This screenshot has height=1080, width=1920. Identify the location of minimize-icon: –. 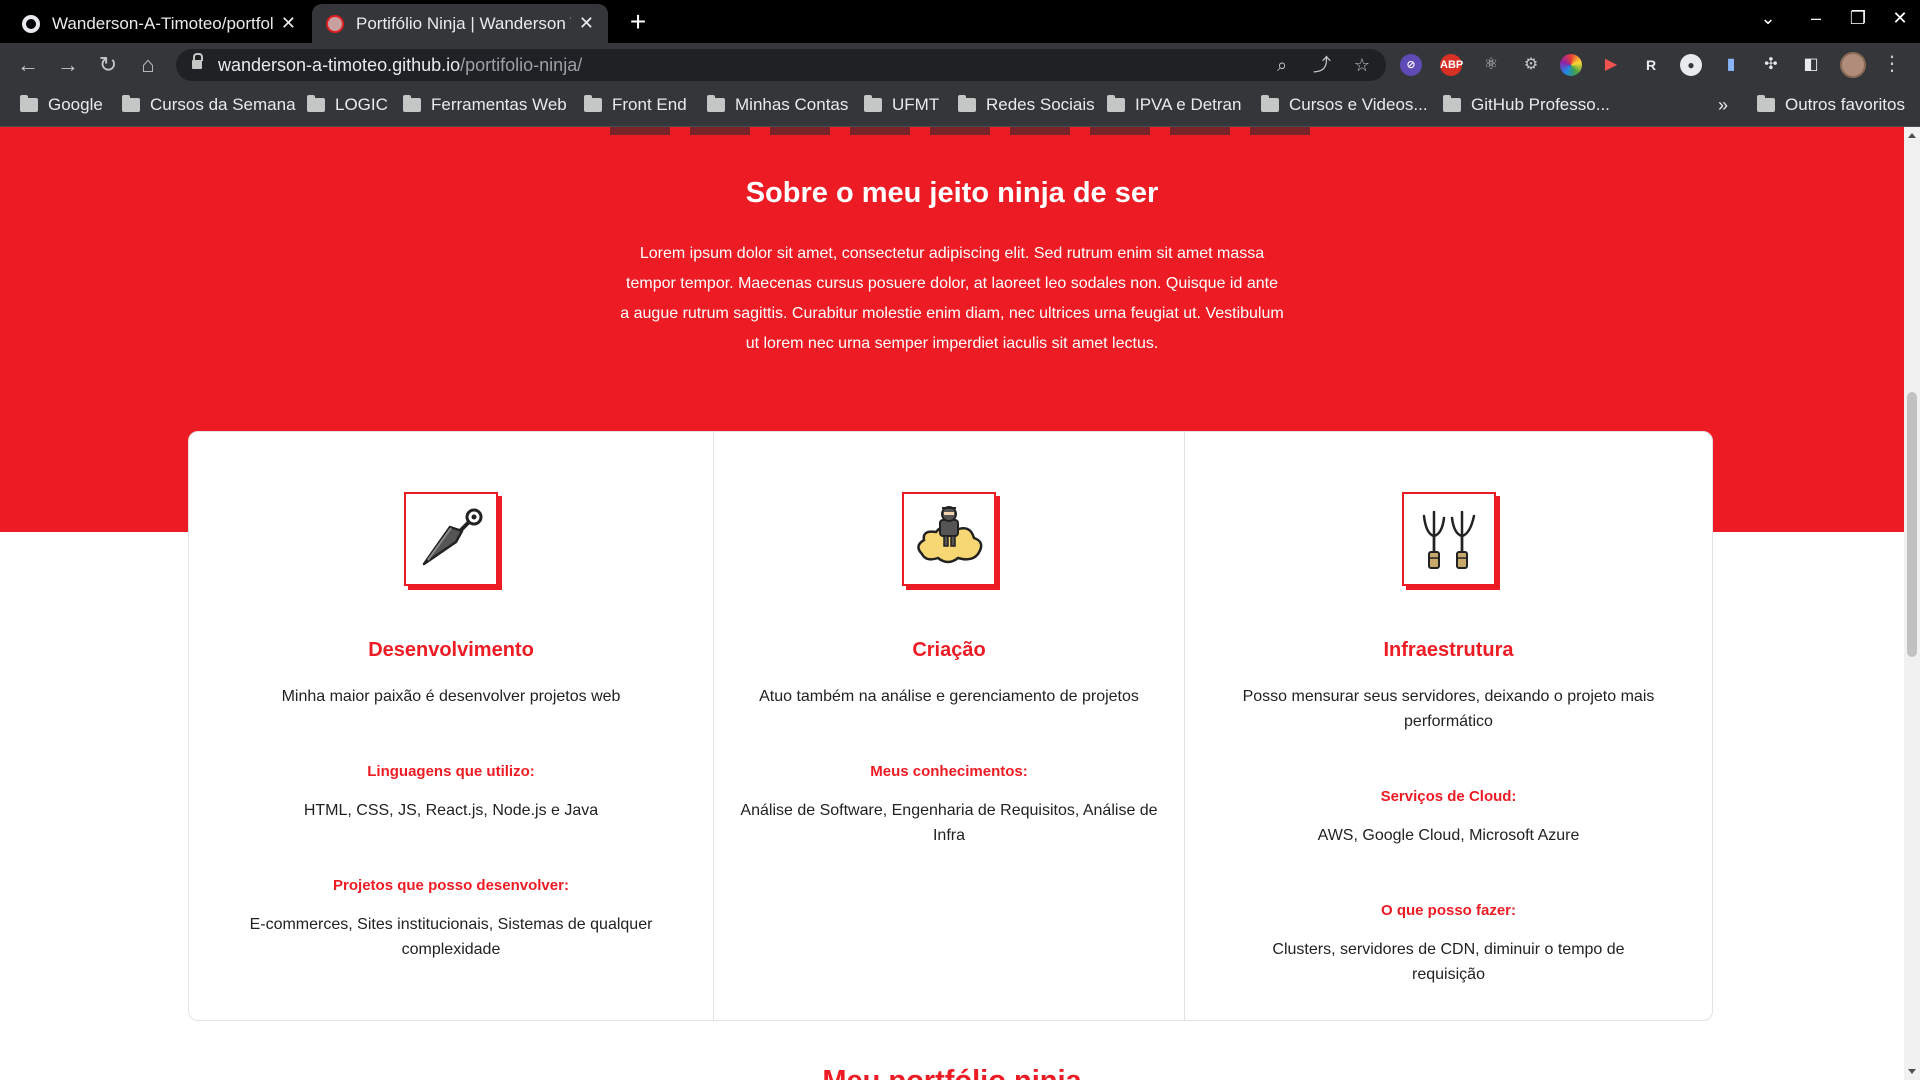
(1816, 18).